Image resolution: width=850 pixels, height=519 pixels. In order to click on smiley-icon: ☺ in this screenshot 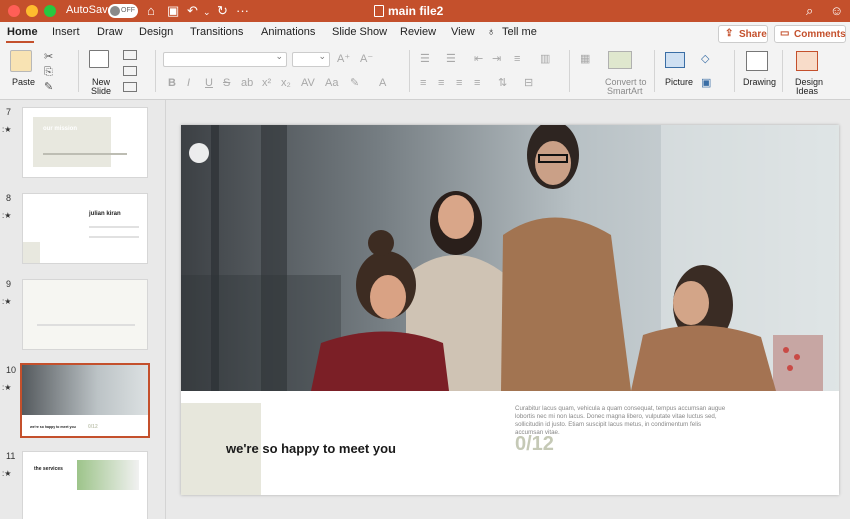, I will do `click(836, 10)`.